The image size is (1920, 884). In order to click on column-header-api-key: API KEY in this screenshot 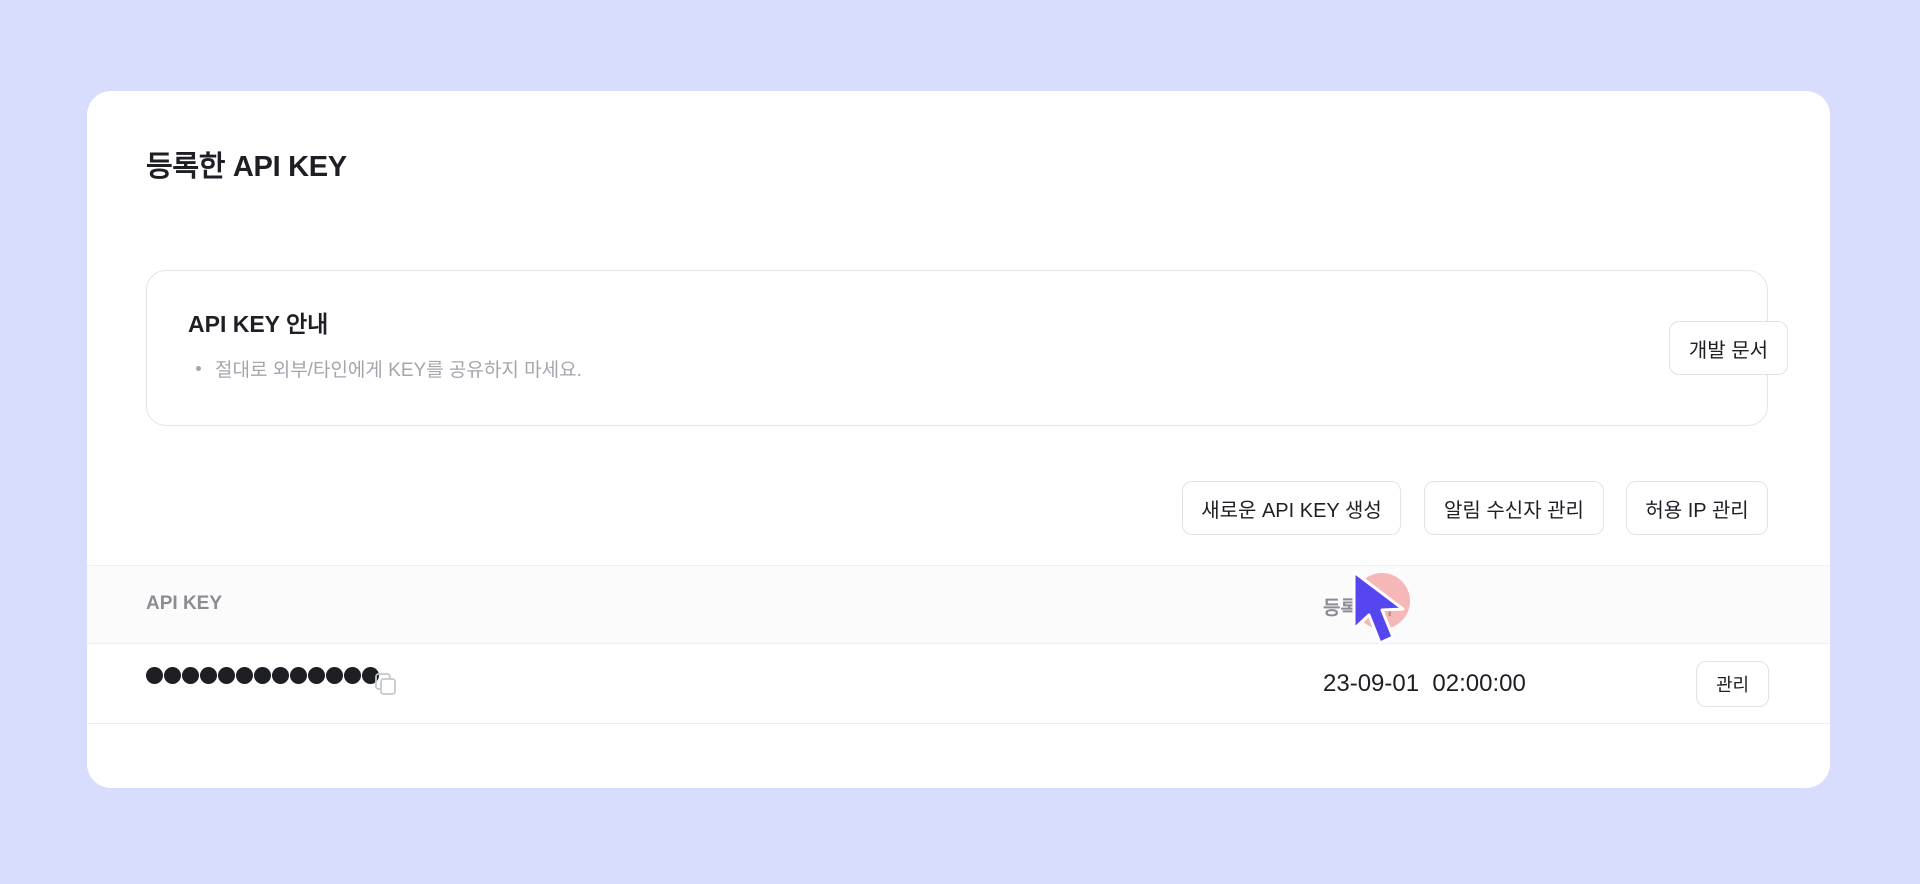, I will do `click(184, 603)`.